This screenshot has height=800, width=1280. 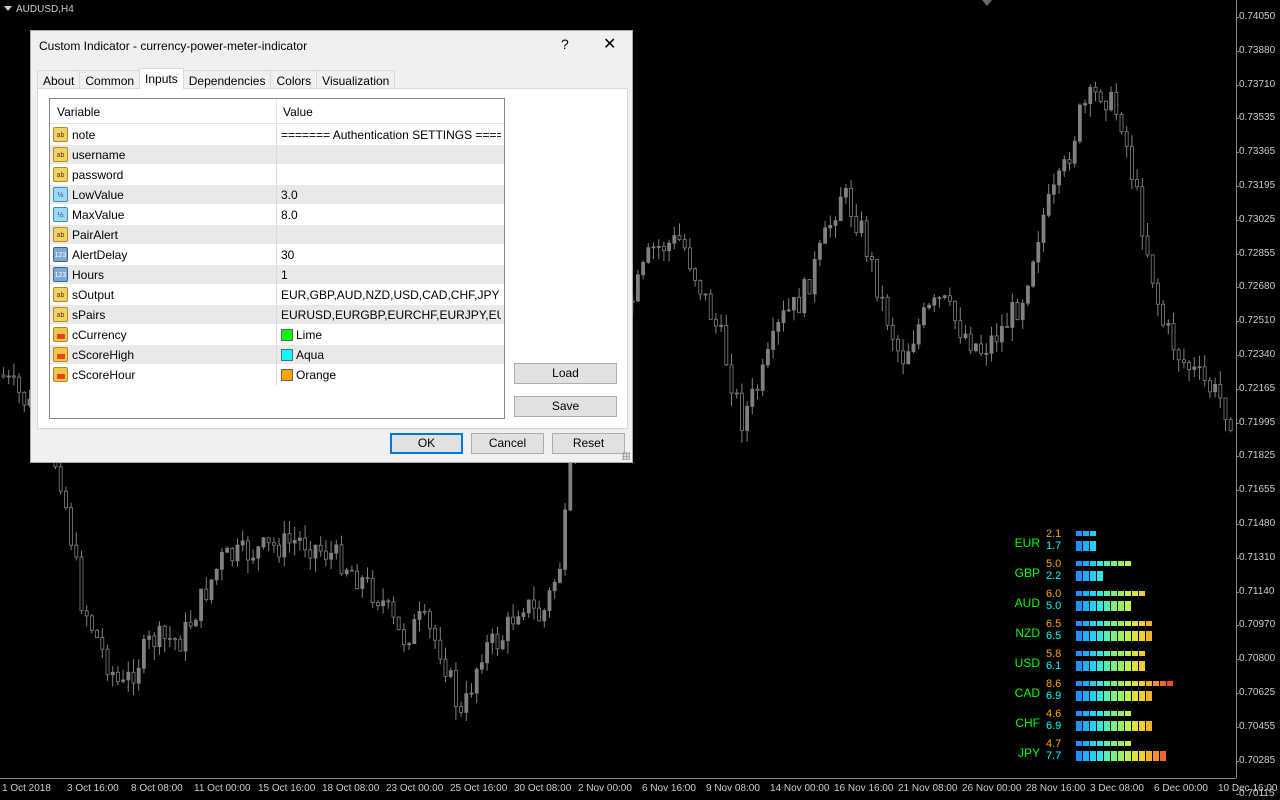 What do you see at coordinates (1054, 666) in the screenshot?
I see `meter-high-score: 6.1` at bounding box center [1054, 666].